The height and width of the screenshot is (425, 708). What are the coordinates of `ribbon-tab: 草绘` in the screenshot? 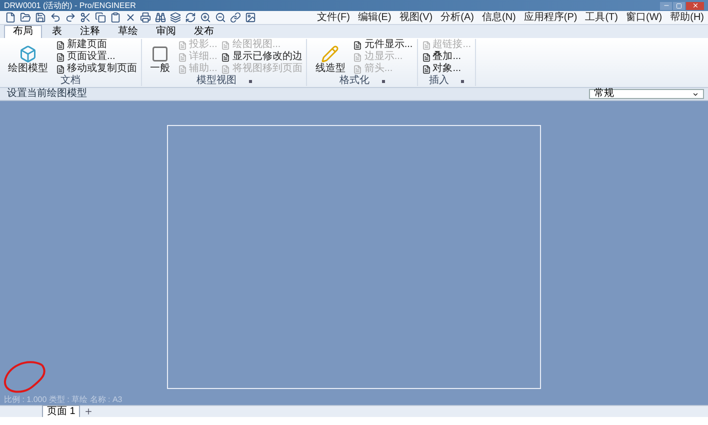 It's located at (128, 32).